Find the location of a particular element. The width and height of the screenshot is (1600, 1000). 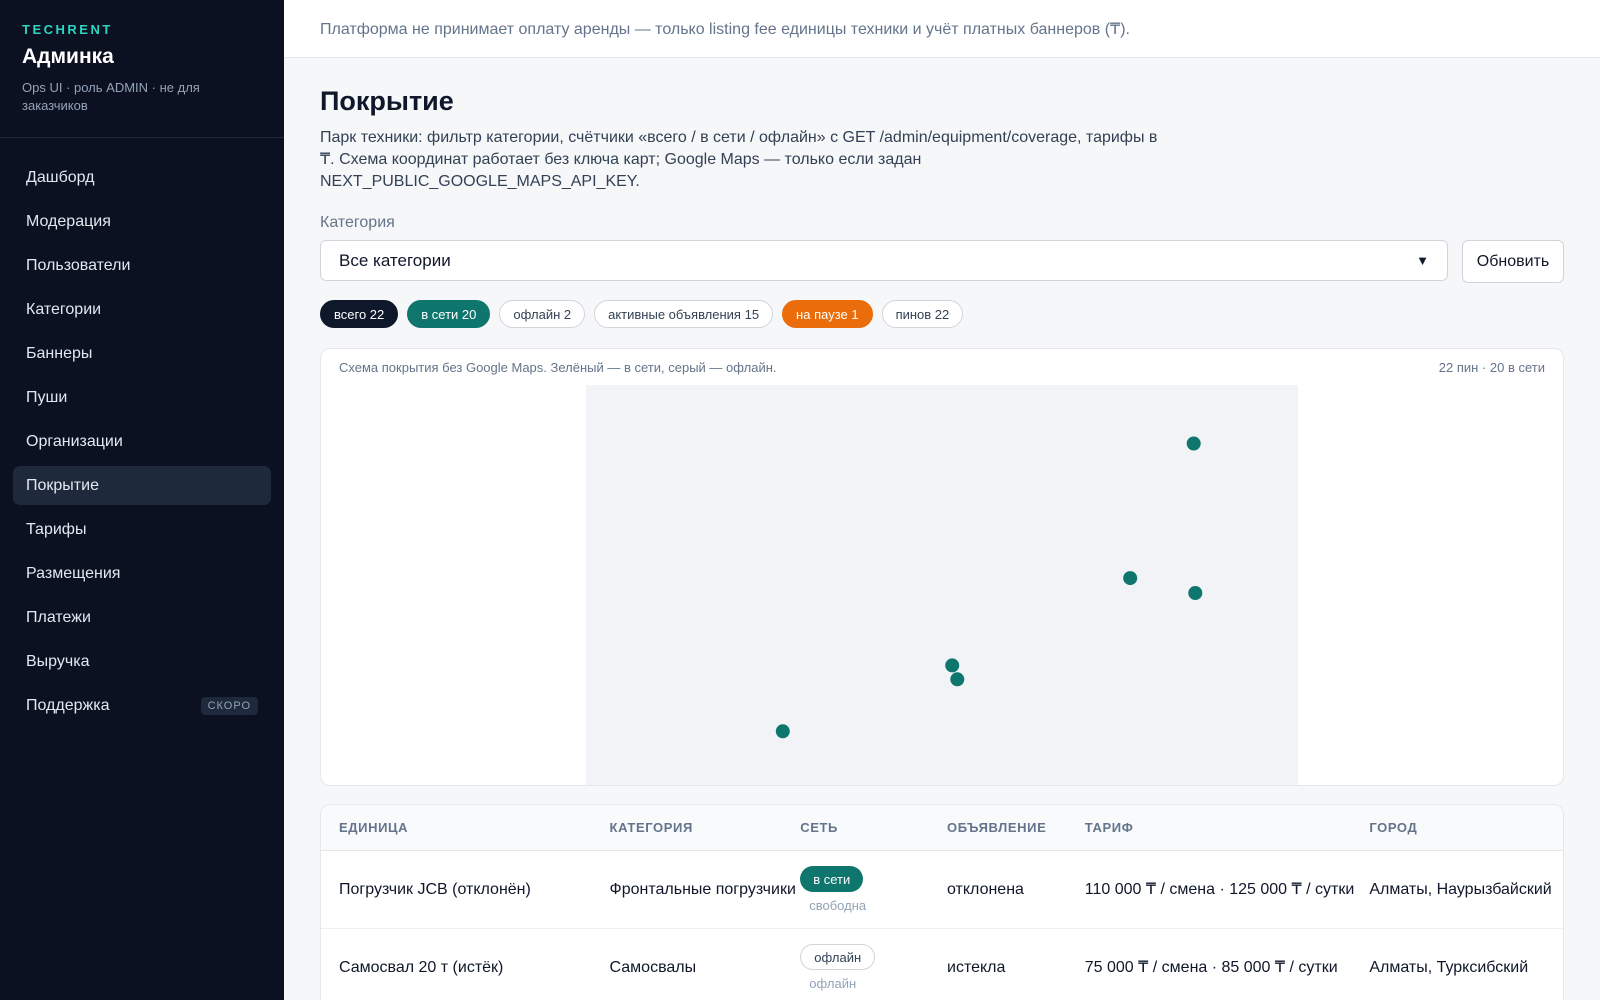

sidebar-item-label: Баннеры is located at coordinates (59, 353).